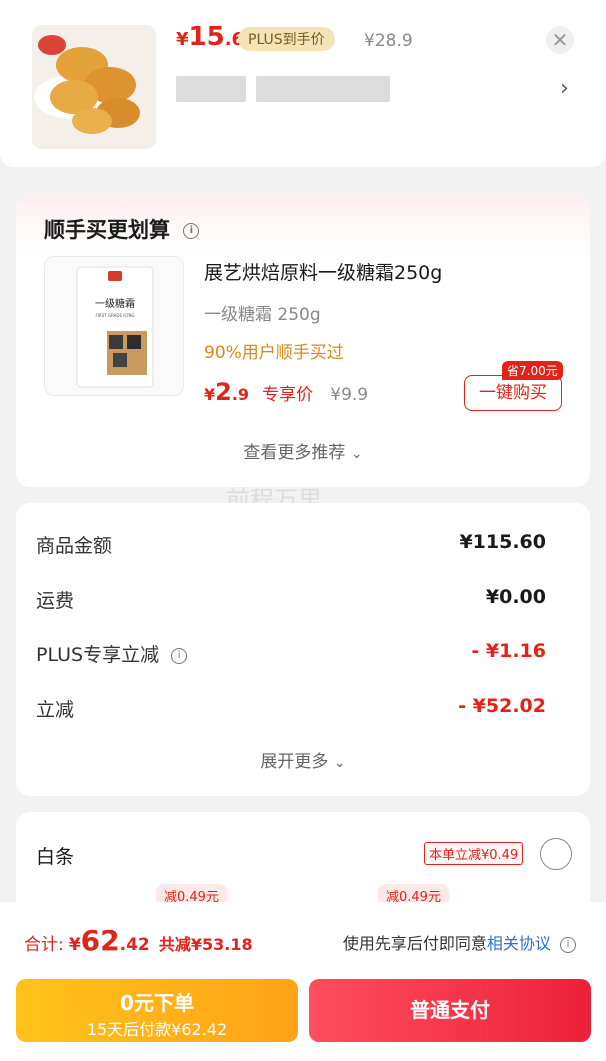  What do you see at coordinates (560, 40) in the screenshot?
I see `close-icon: ✕` at bounding box center [560, 40].